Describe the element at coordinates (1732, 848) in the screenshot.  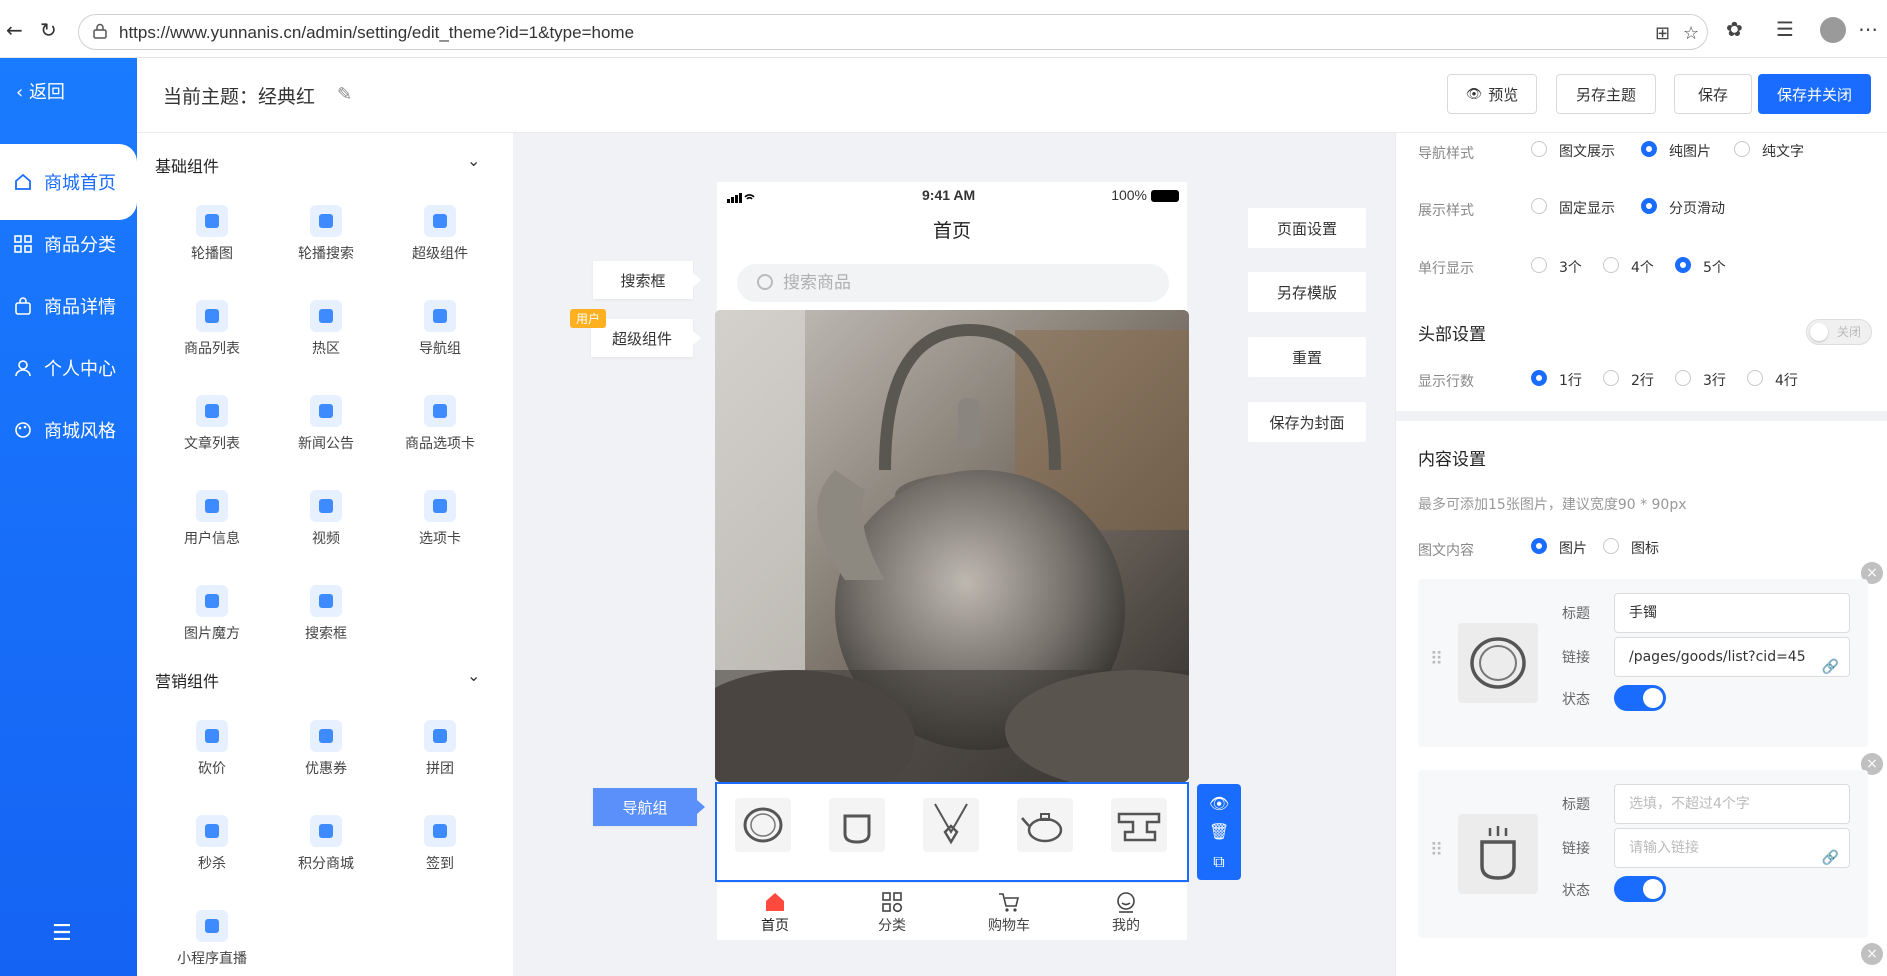
I see `link-input: 请输入链接 🔗` at that location.